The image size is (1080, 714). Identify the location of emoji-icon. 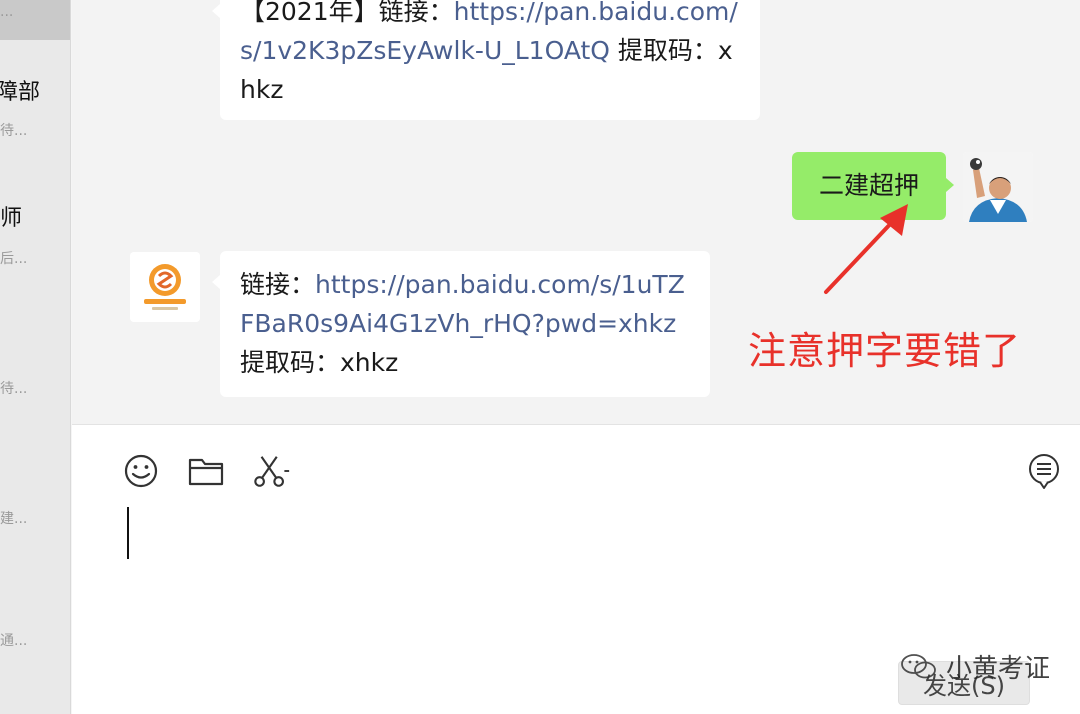
(141, 471).